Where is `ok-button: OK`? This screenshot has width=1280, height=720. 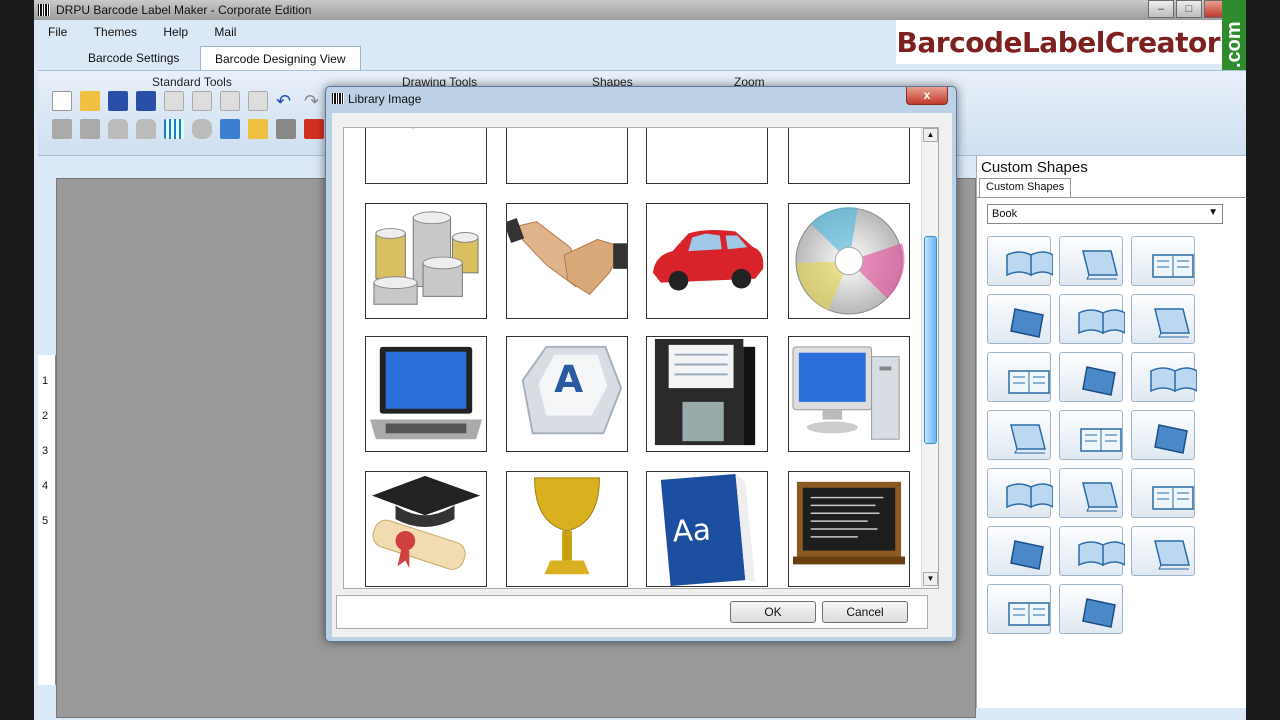 ok-button: OK is located at coordinates (773, 612).